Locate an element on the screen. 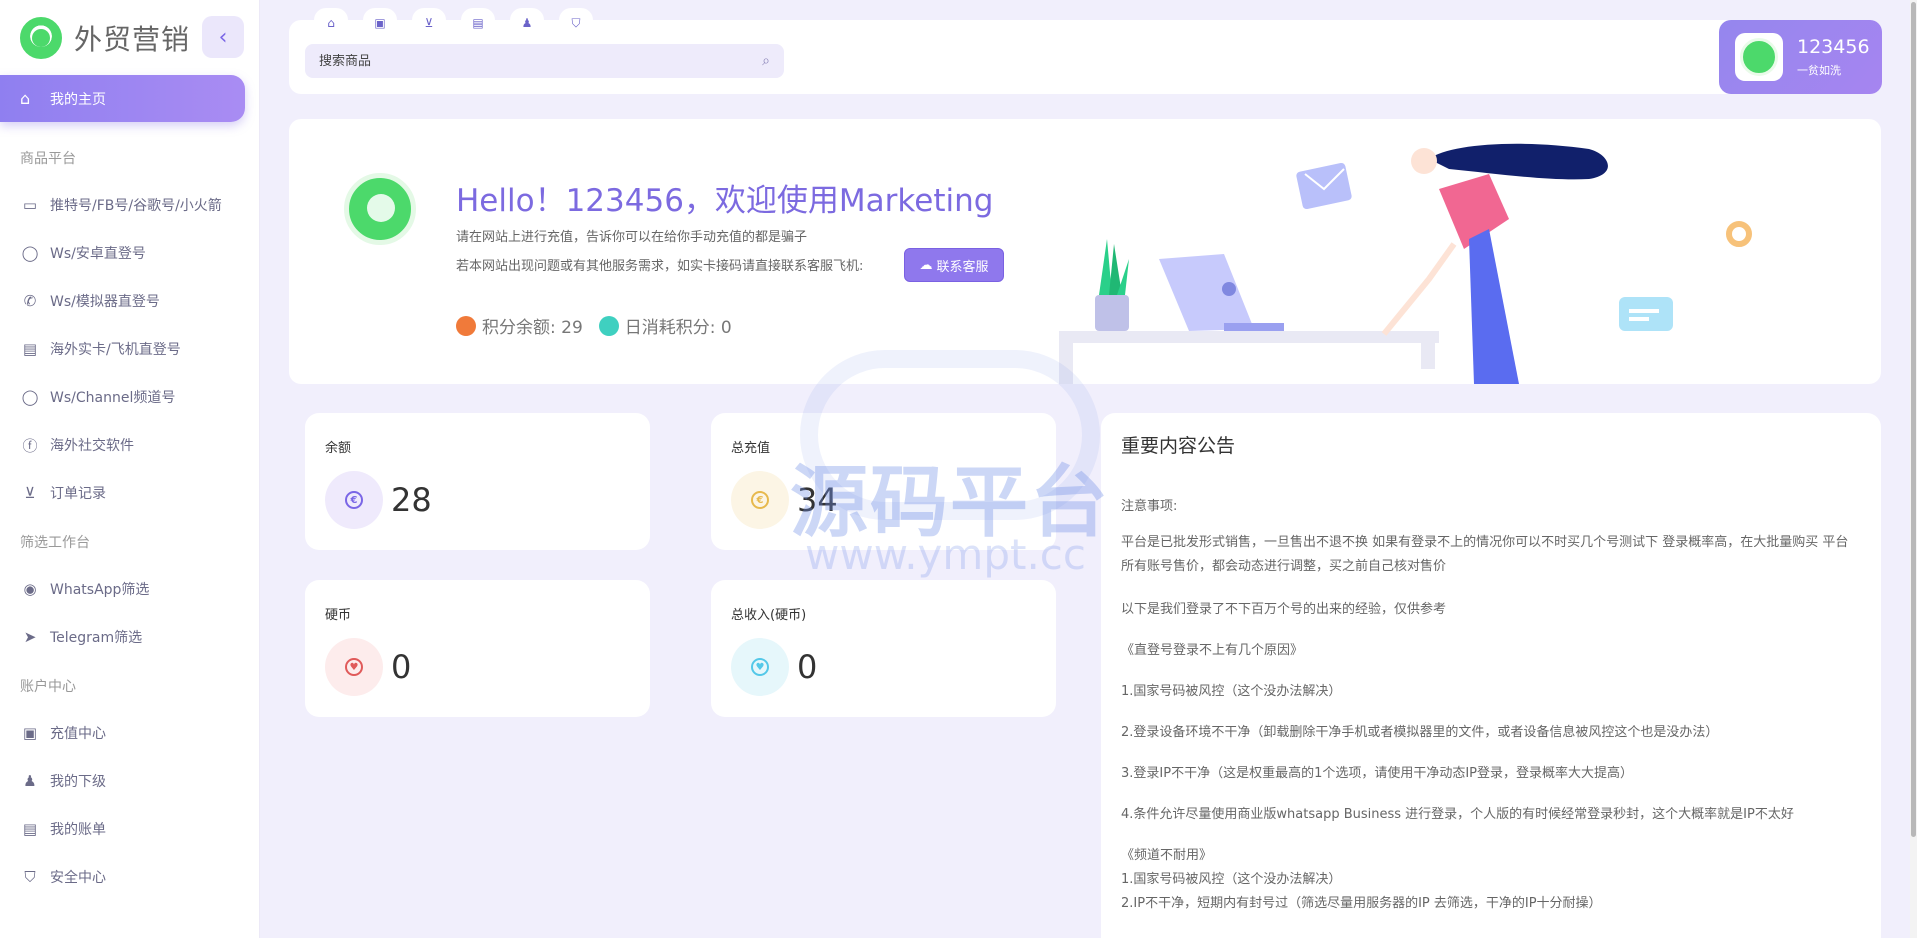 The width and height of the screenshot is (1917, 938). tab-user: ♟ is located at coordinates (527, 23).